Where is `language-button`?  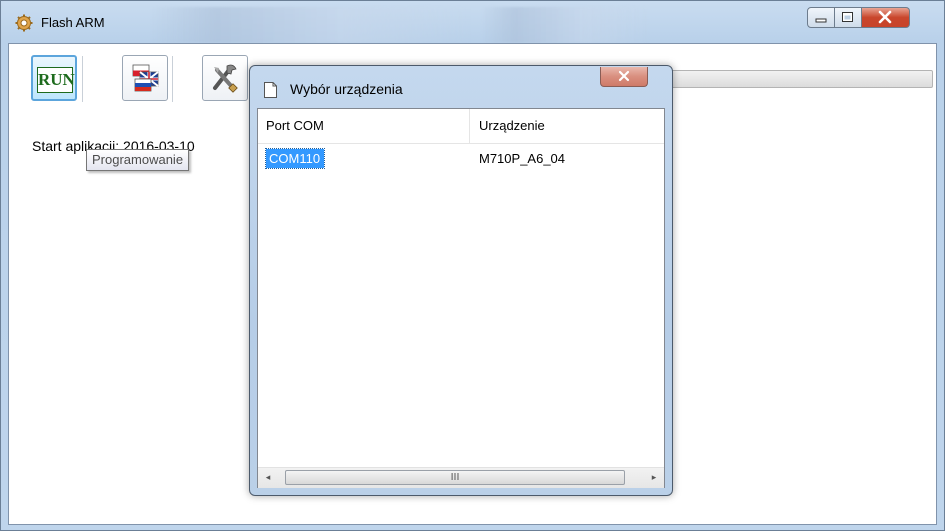 language-button is located at coordinates (145, 78).